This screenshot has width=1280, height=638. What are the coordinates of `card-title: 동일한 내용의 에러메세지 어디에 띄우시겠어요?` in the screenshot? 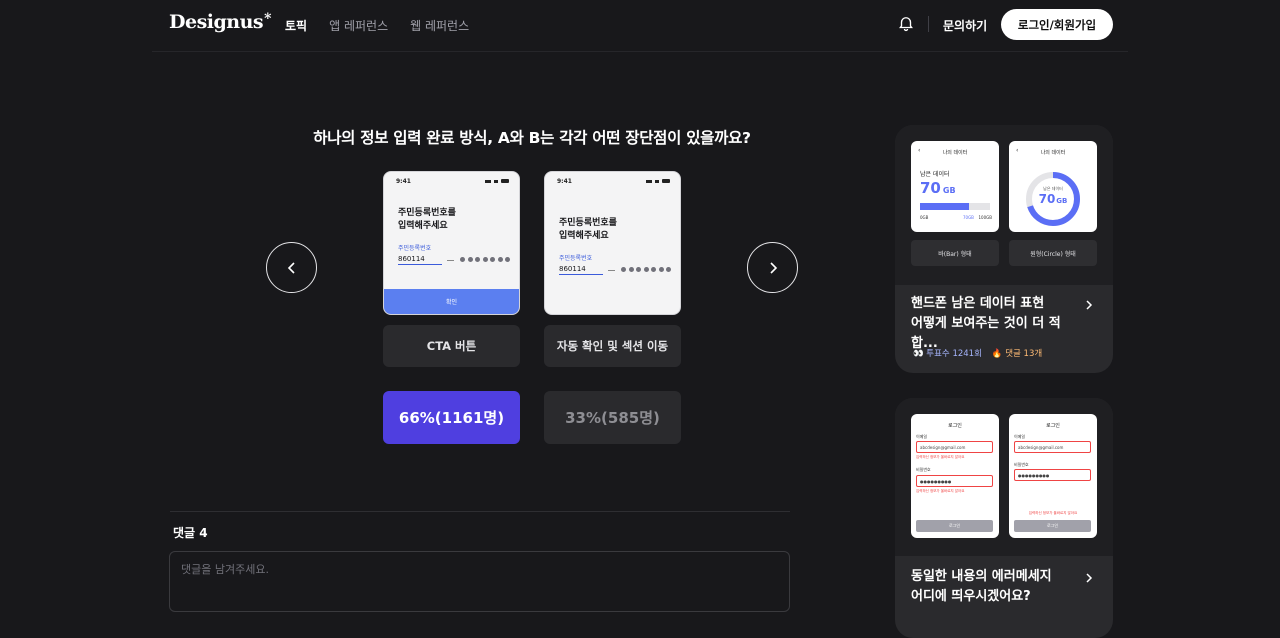 It's located at (981, 586).